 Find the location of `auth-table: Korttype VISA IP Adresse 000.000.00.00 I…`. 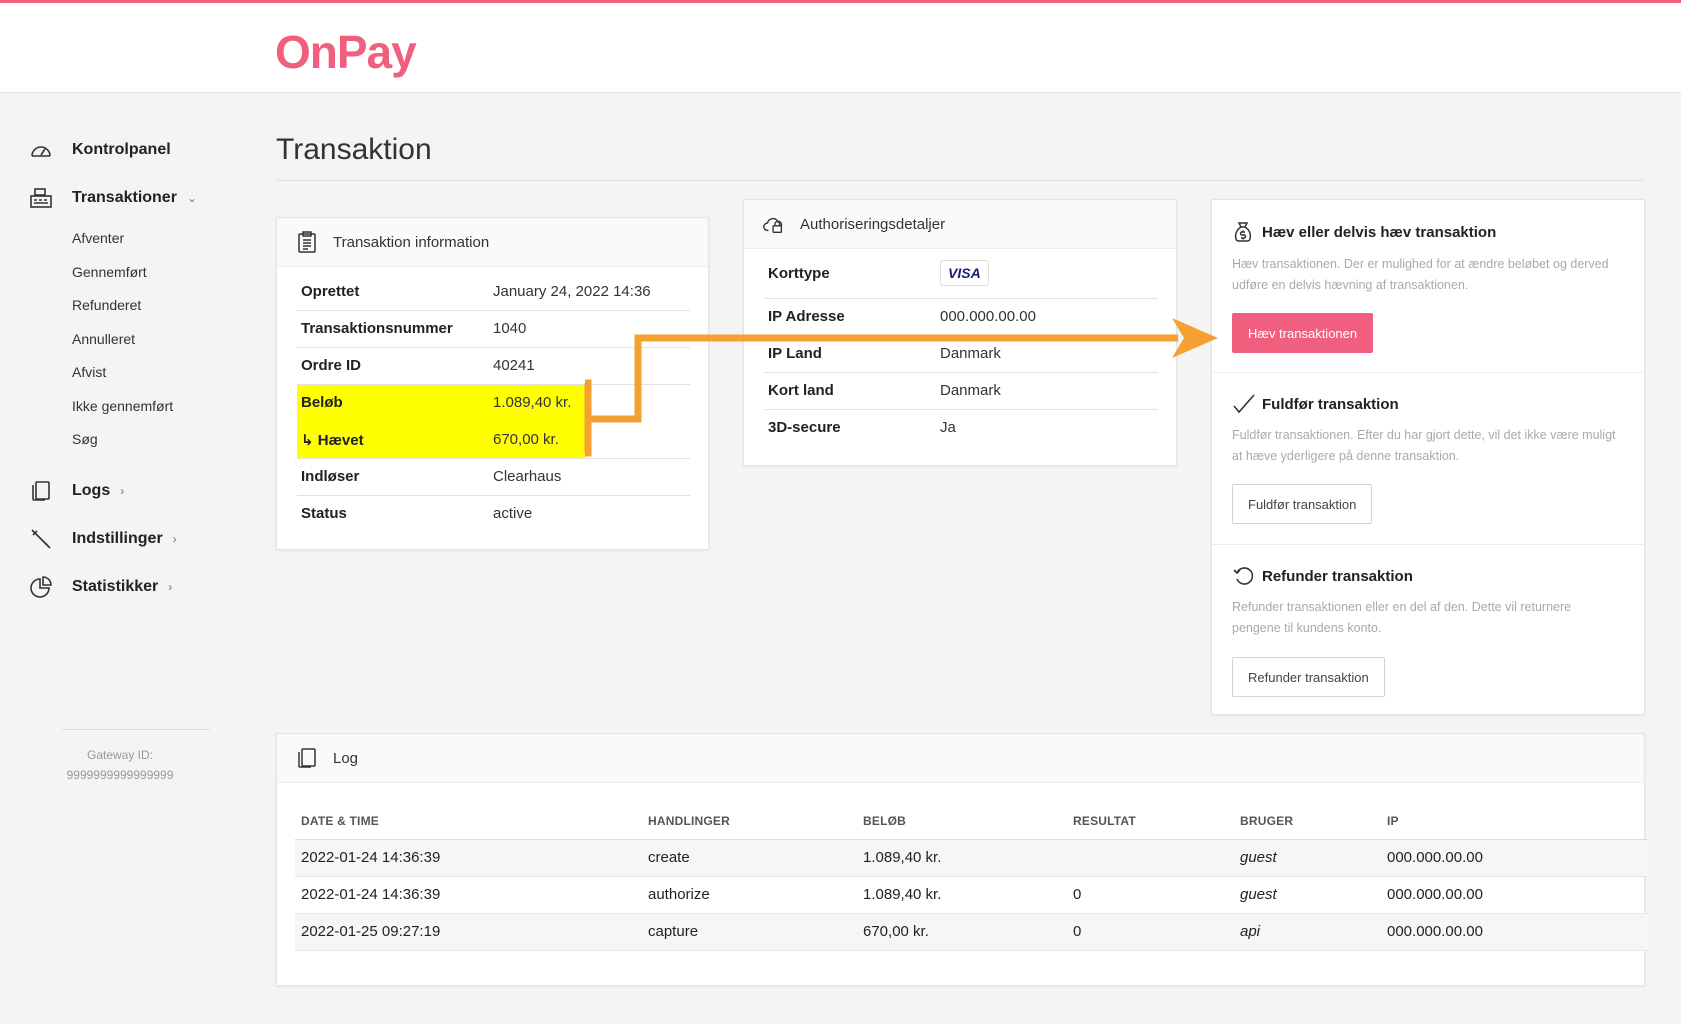

auth-table: Korttype VISA IP Adresse 000.000.00.00 I… is located at coordinates (961, 351).